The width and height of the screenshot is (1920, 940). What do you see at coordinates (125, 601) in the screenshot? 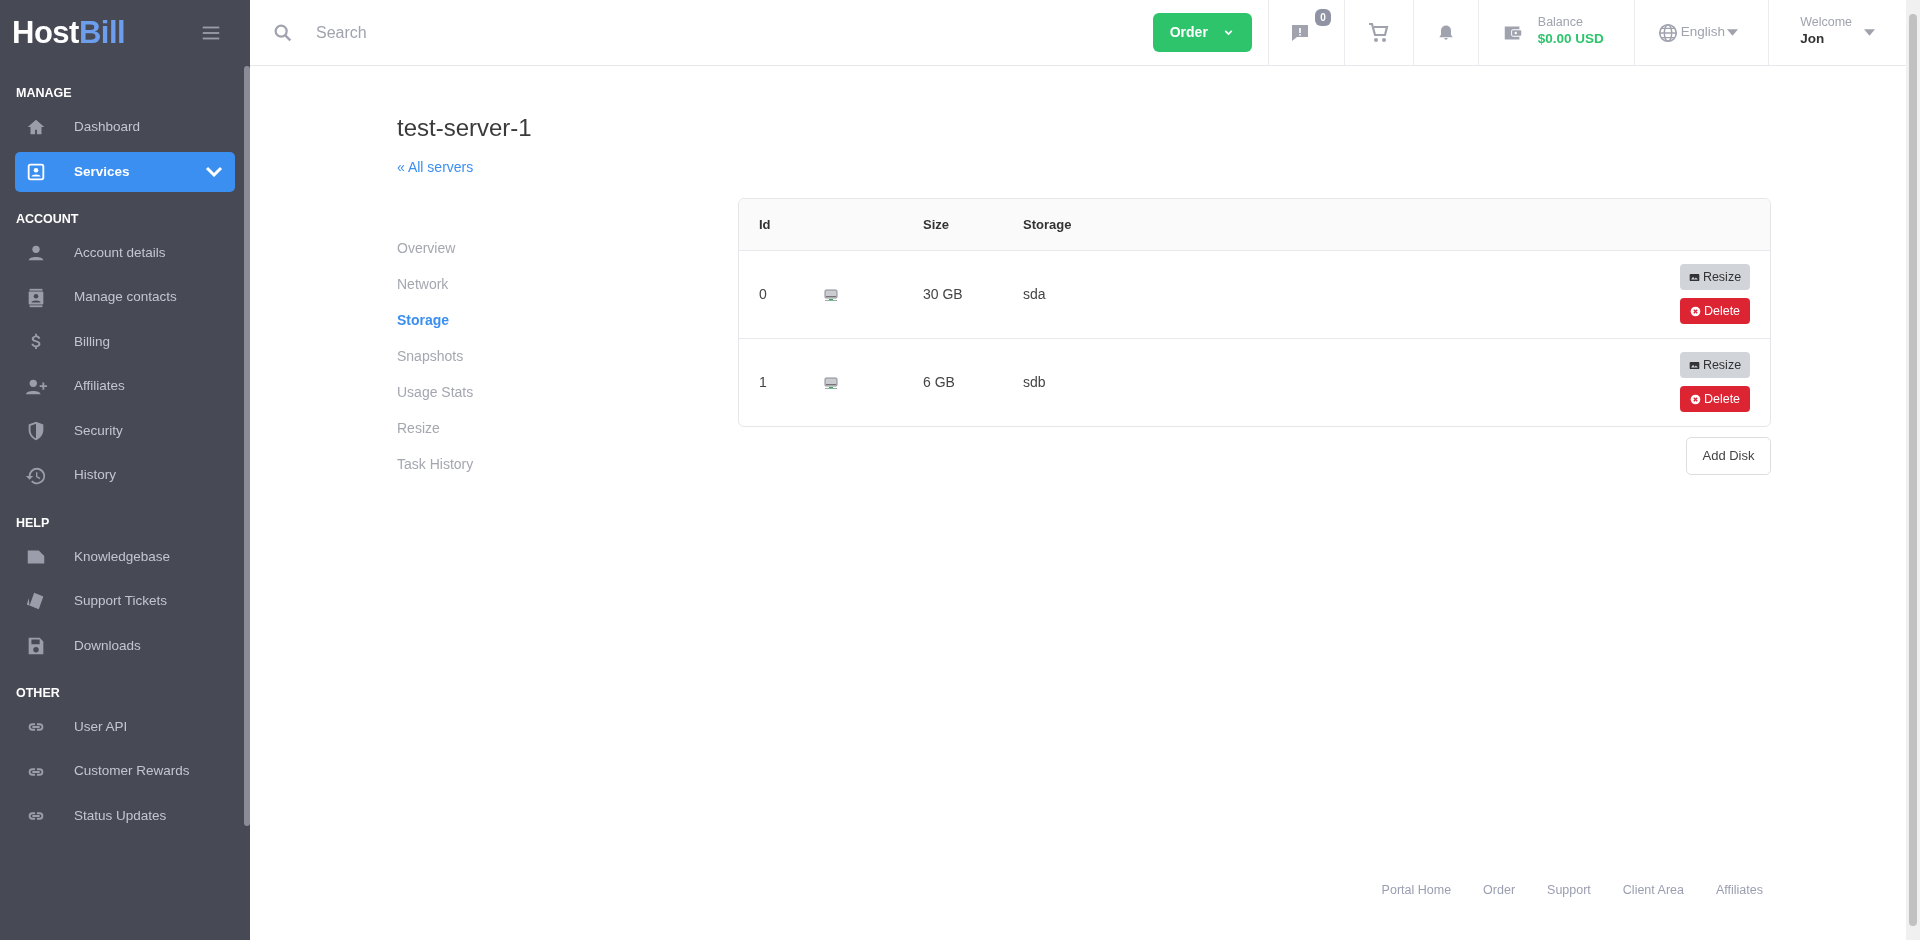
I see `sidebar-item: Support Tickets` at bounding box center [125, 601].